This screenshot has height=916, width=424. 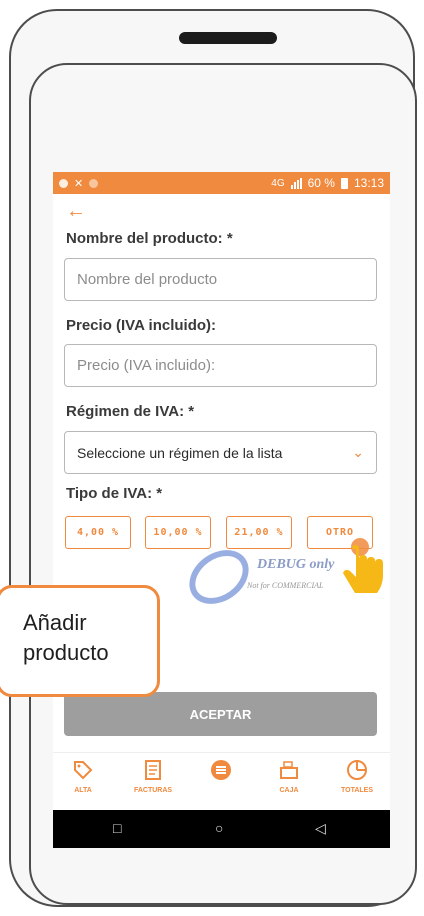 I want to click on vat-option-4: 4,00 %, so click(x=98, y=532).